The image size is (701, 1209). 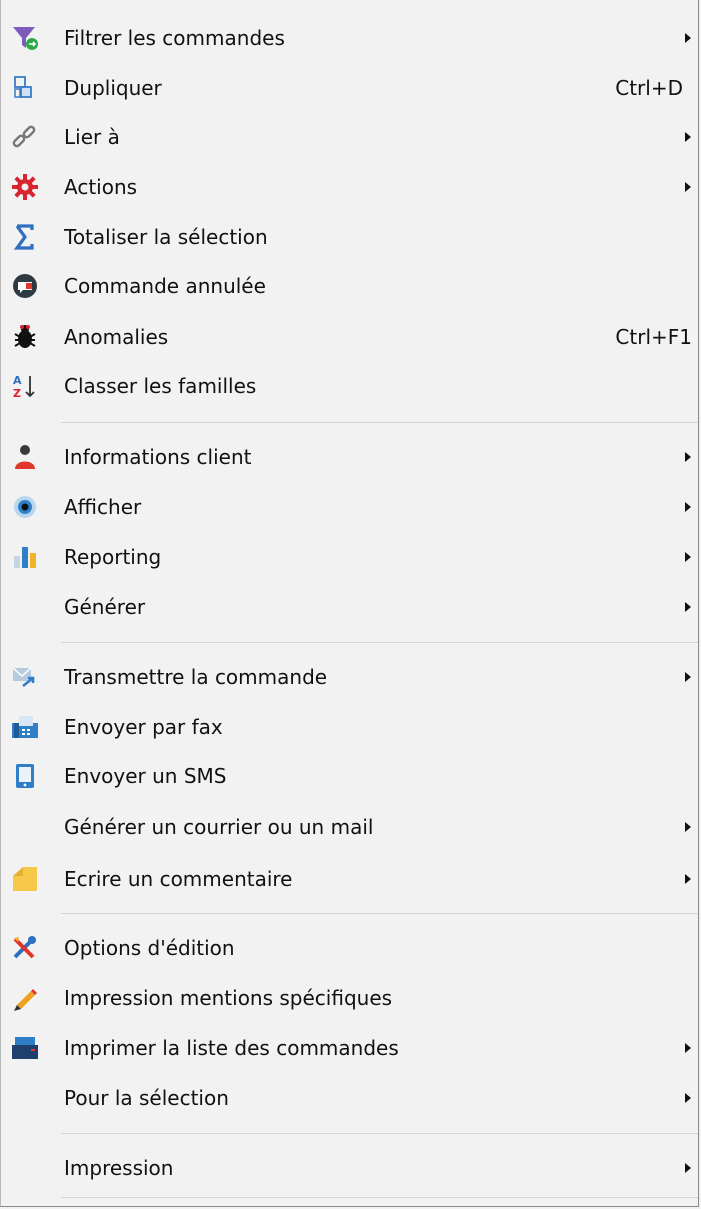 What do you see at coordinates (25, 879) in the screenshot?
I see `sticky-note-icon` at bounding box center [25, 879].